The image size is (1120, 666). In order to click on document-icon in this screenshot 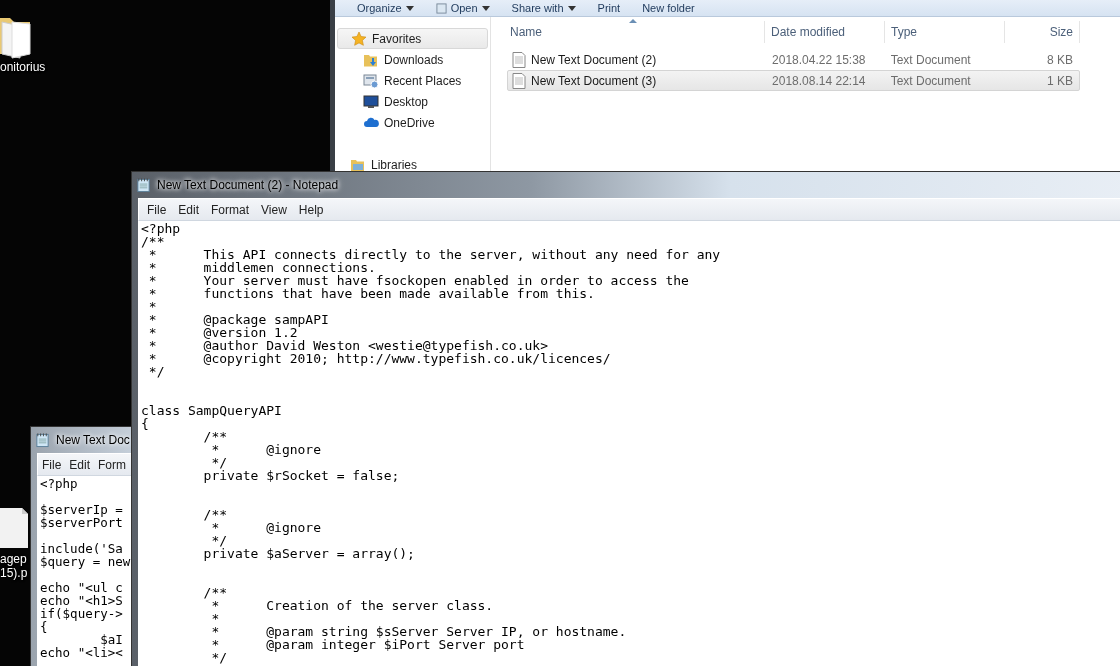, I will do `click(441, 8)`.